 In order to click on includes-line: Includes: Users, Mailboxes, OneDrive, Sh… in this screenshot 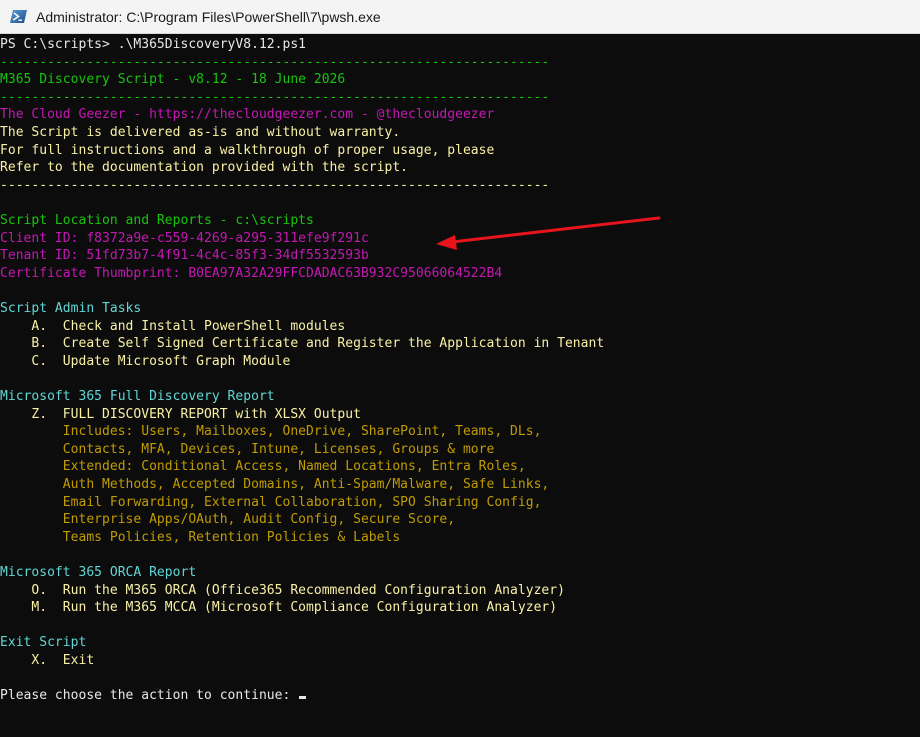, I will do `click(271, 432)`.